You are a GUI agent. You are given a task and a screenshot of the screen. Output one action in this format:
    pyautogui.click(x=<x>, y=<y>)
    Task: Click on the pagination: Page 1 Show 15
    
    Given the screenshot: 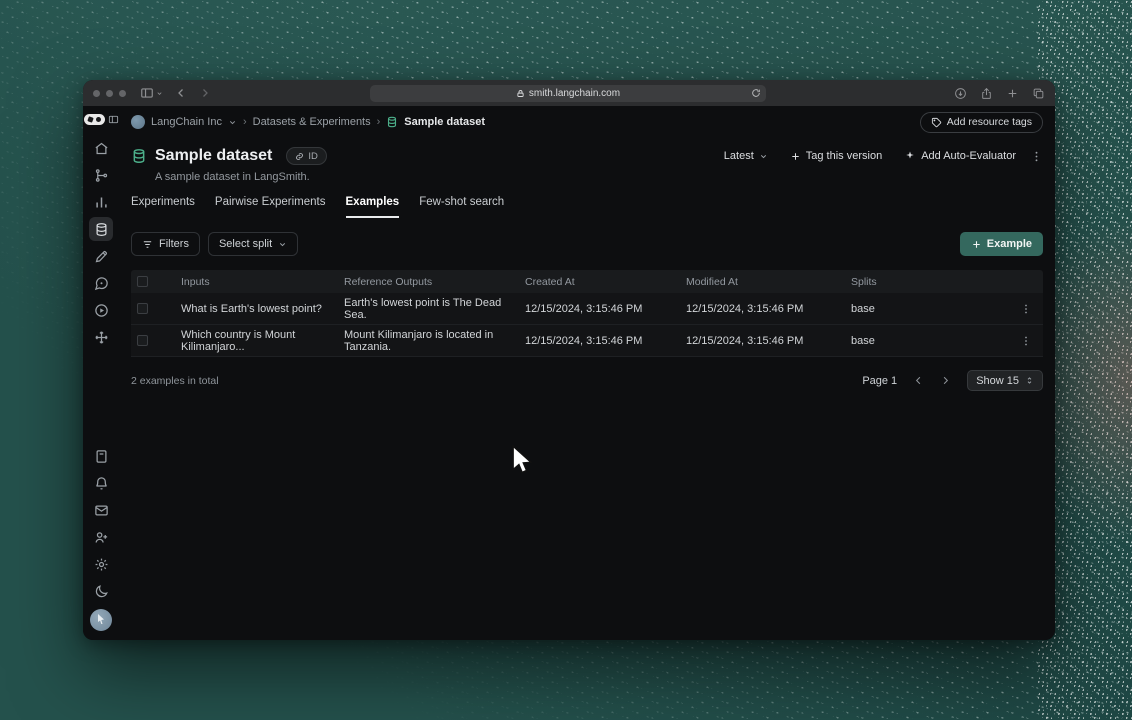 What is the action you would take?
    pyautogui.click(x=952, y=380)
    